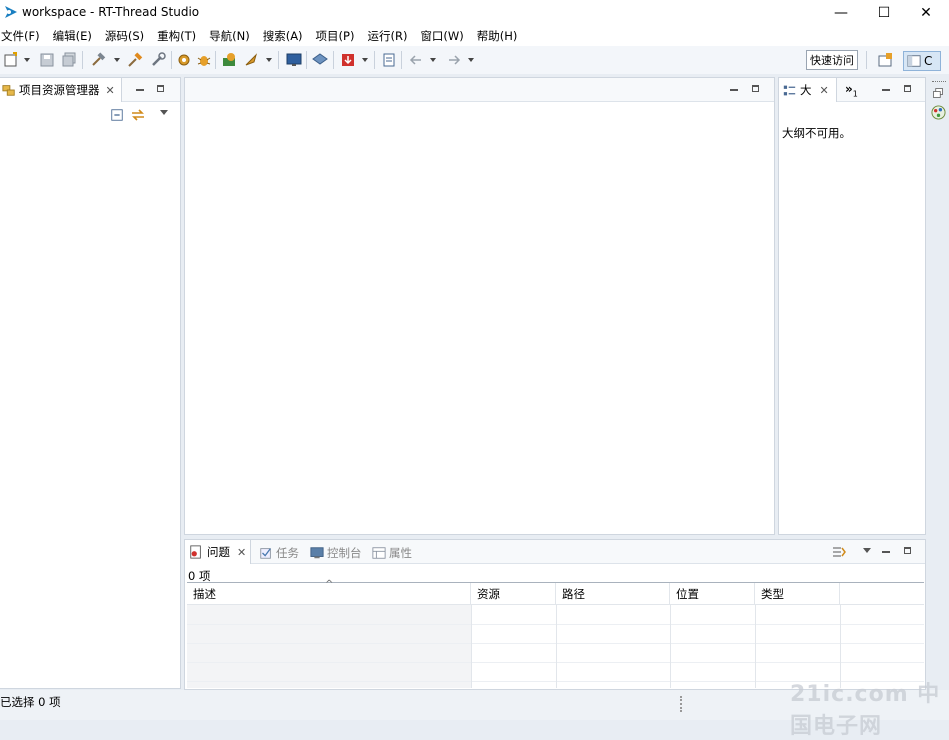 The image size is (949, 740). Describe the element at coordinates (75, 36) in the screenshot. I see `menu-edit: 编辑(E)` at that location.